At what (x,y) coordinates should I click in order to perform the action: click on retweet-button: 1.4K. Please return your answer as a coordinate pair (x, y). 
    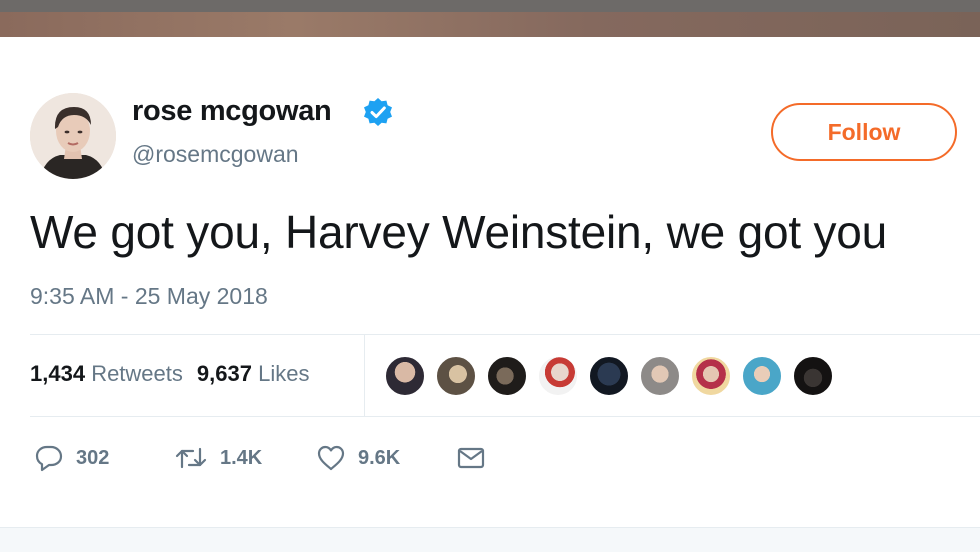
    Looking at the image, I should click on (218, 458).